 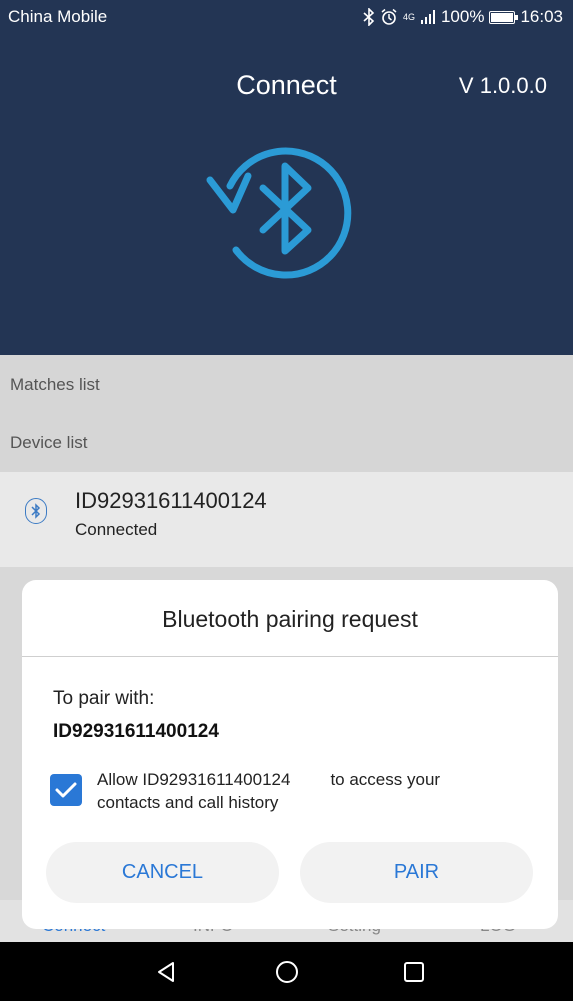 I want to click on device-name: ID92931611400124, so click(x=171, y=500).